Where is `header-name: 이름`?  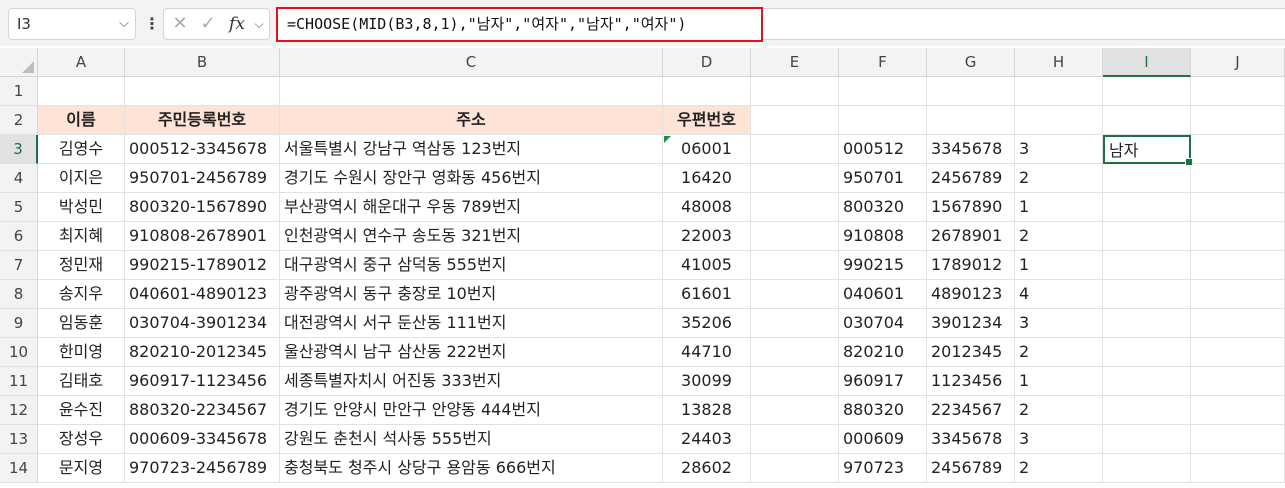
header-name: 이름 is located at coordinates (81, 120).